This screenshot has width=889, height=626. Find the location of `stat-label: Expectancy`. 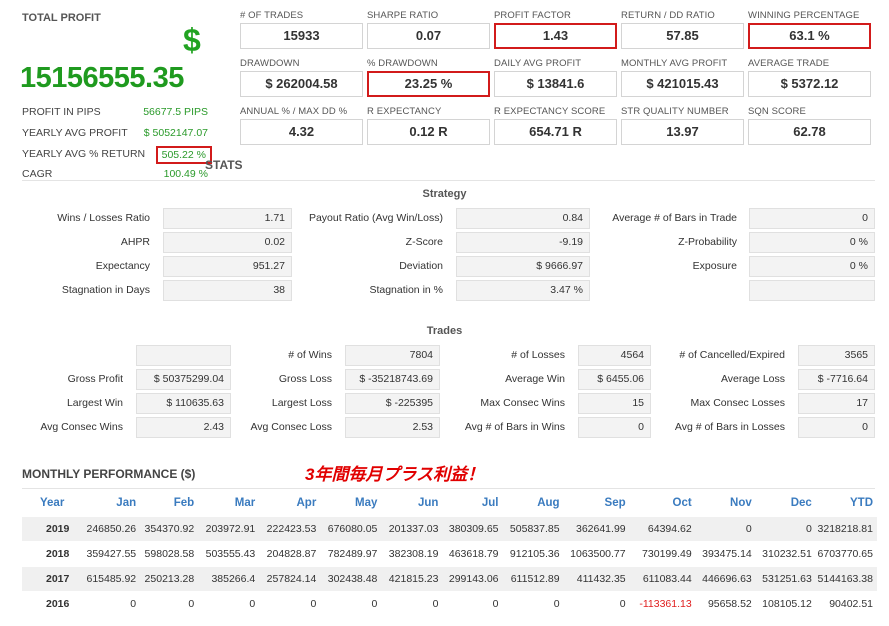

stat-label: Expectancy is located at coordinates (122, 266).